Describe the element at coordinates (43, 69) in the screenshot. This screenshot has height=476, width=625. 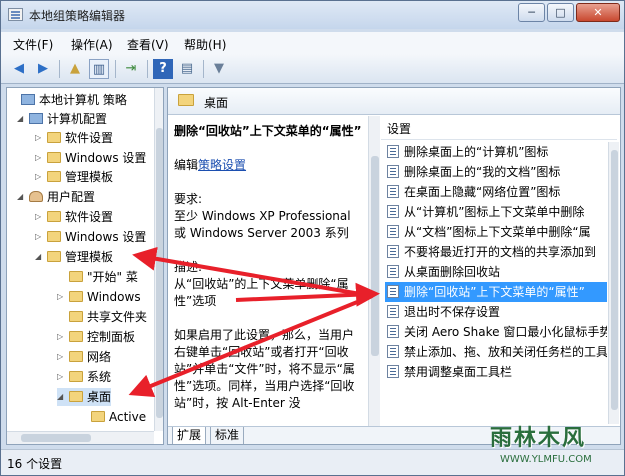
I see `forward-icon: ▶` at that location.